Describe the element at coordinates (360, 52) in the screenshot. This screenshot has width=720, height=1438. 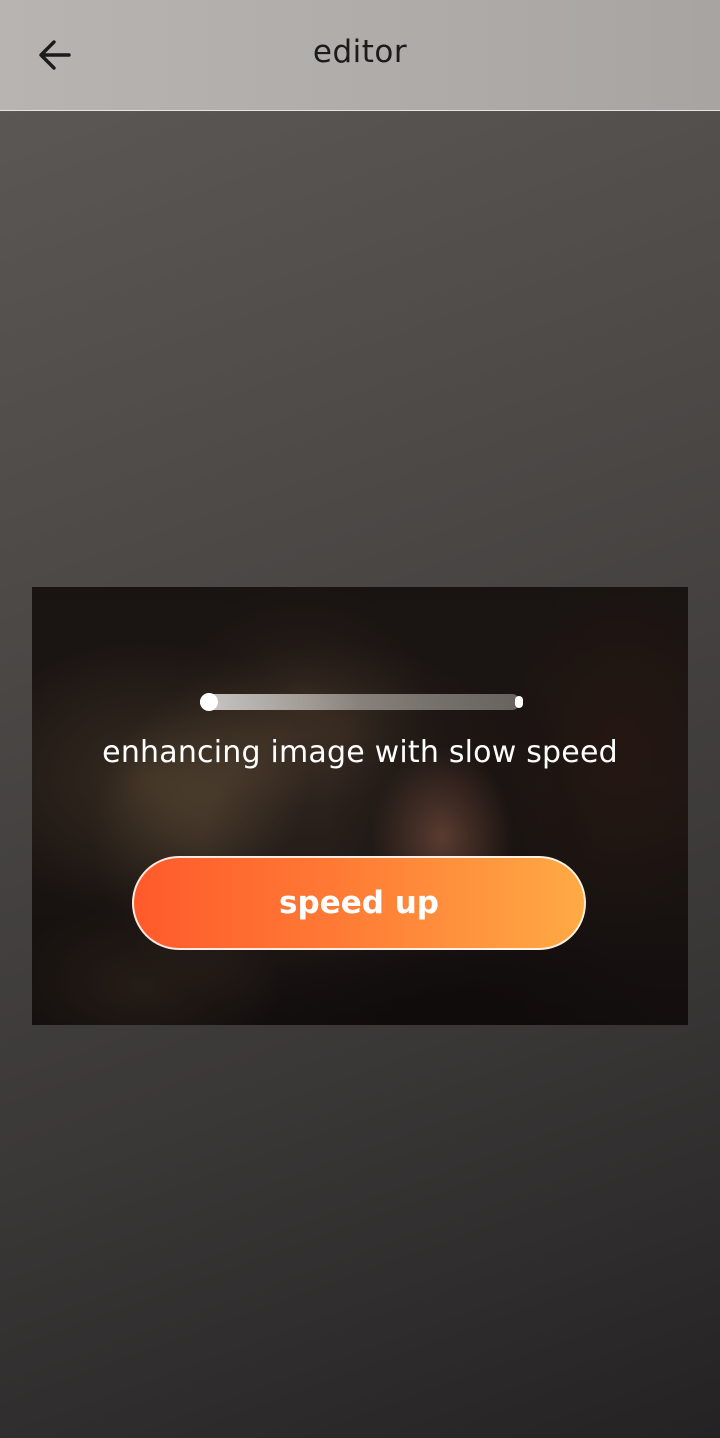
I see `page-title: editor` at that location.